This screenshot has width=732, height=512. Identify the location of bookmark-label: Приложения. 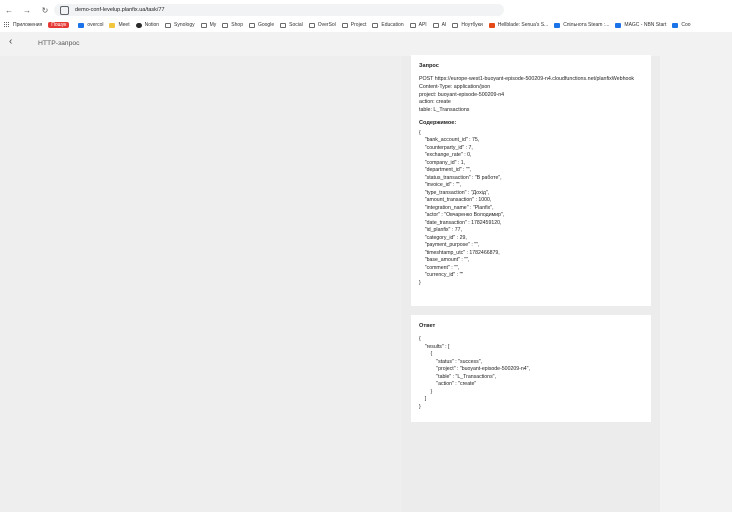
(28, 25).